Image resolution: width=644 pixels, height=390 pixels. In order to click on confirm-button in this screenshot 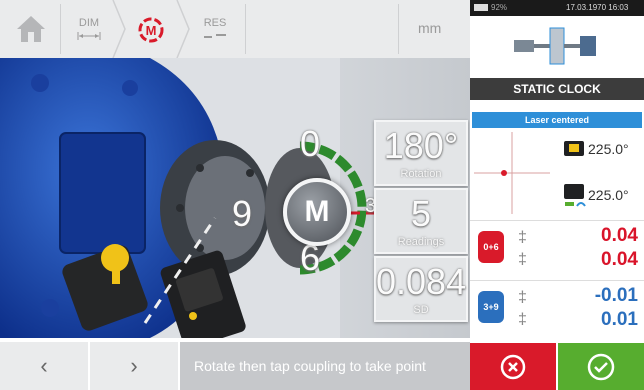, I will do `click(601, 366)`.